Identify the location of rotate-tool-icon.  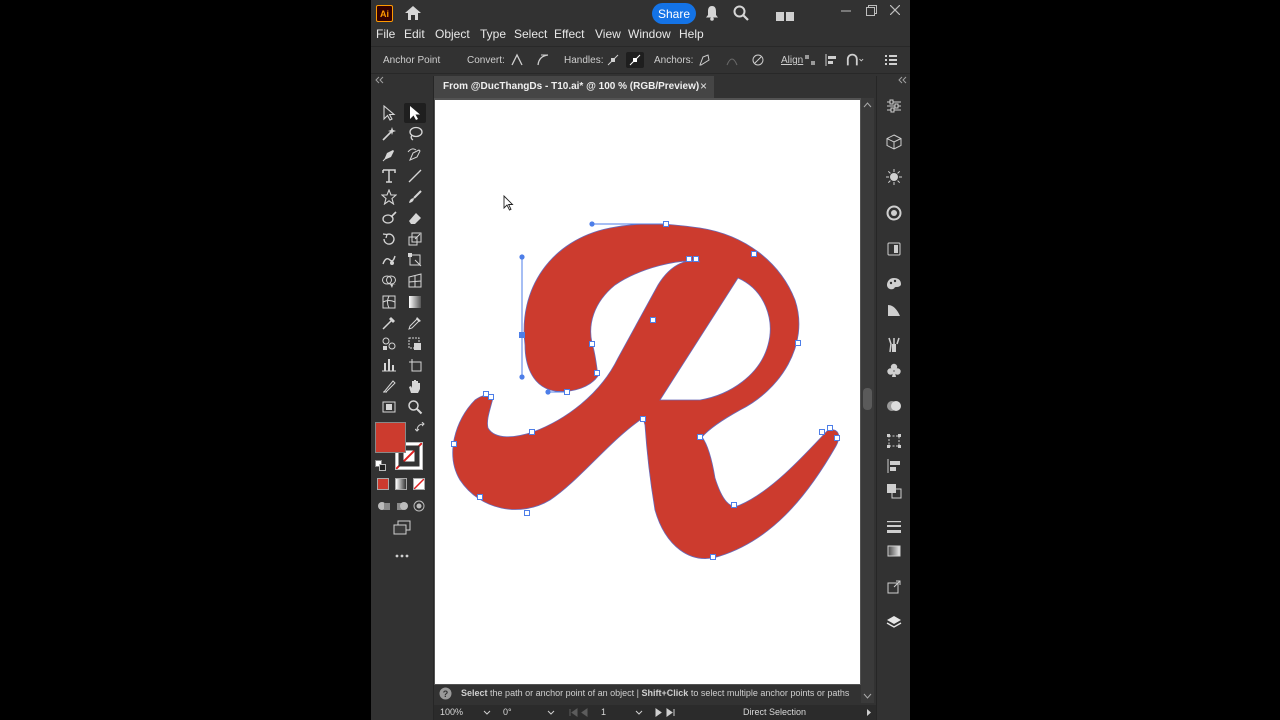
(389, 239).